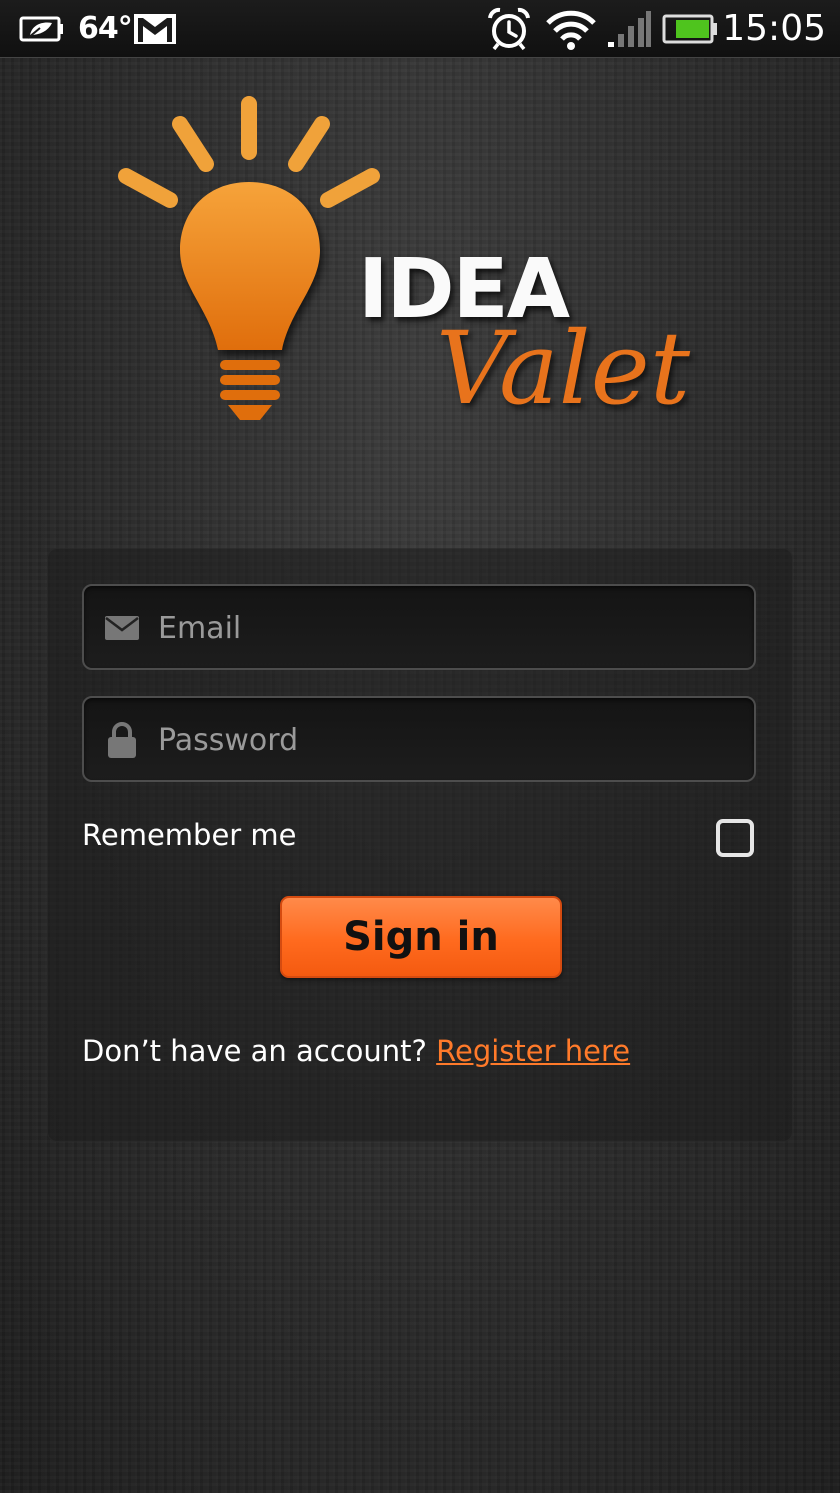 Image resolution: width=840 pixels, height=1493 pixels. Describe the element at coordinates (448, 740) in the screenshot. I see `password-input` at that location.